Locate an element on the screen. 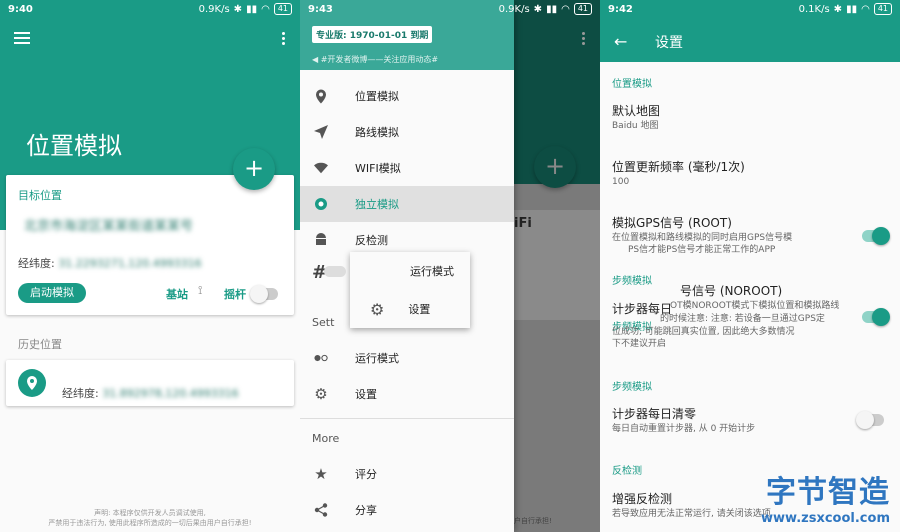 The height and width of the screenshot is (532, 900). target-coords-row: 经纬度: 31.2293271,120.4993316 is located at coordinates (110, 263).